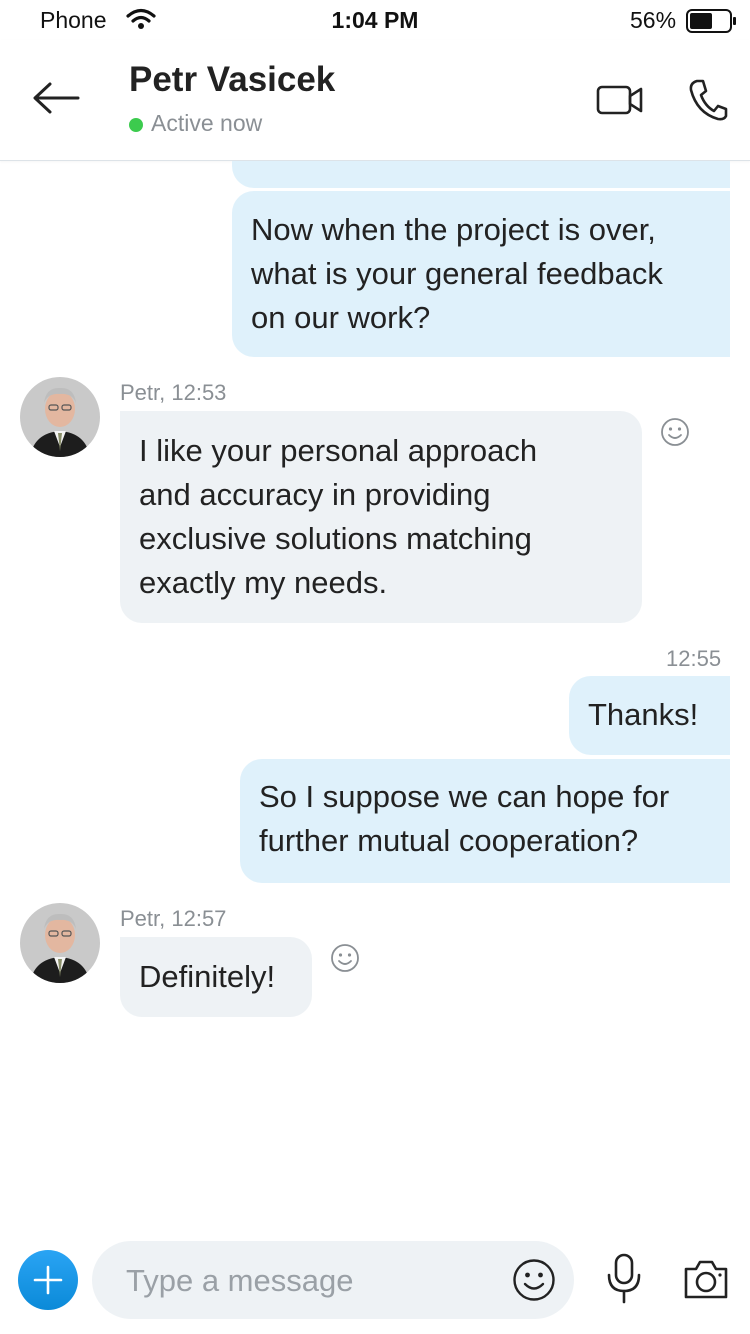 This screenshot has height=1334, width=750. What do you see at coordinates (481, 174) in the screenshot?
I see `message-bubble-outgoing-partial` at bounding box center [481, 174].